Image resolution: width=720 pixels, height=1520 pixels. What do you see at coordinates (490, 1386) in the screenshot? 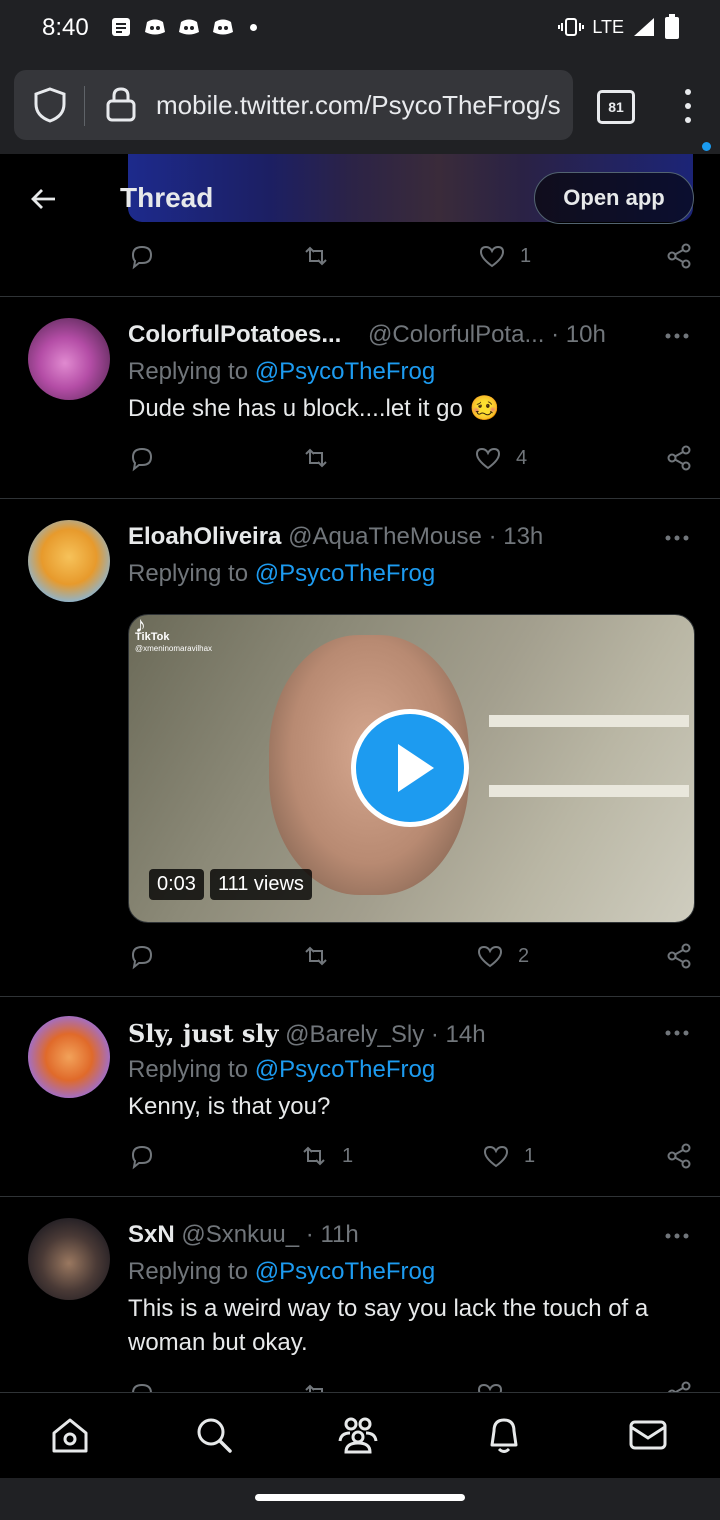
I see `like-button` at bounding box center [490, 1386].